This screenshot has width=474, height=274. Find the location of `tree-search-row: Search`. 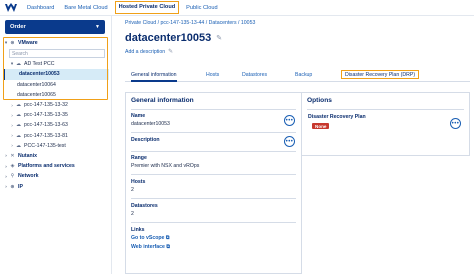

tree-search-row: Search is located at coordinates (56, 53).